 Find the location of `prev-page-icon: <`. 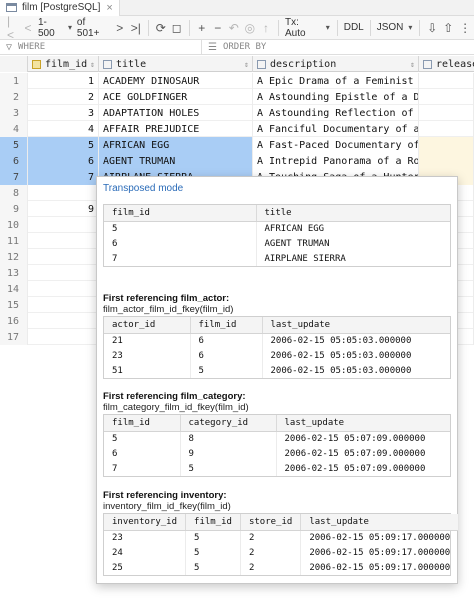

prev-page-icon: < is located at coordinates (28, 28).